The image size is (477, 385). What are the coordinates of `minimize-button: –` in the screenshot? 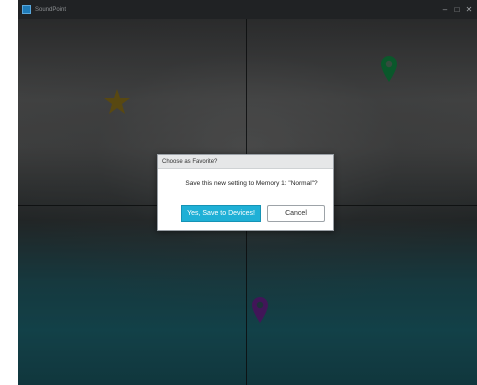 It's located at (445, 9).